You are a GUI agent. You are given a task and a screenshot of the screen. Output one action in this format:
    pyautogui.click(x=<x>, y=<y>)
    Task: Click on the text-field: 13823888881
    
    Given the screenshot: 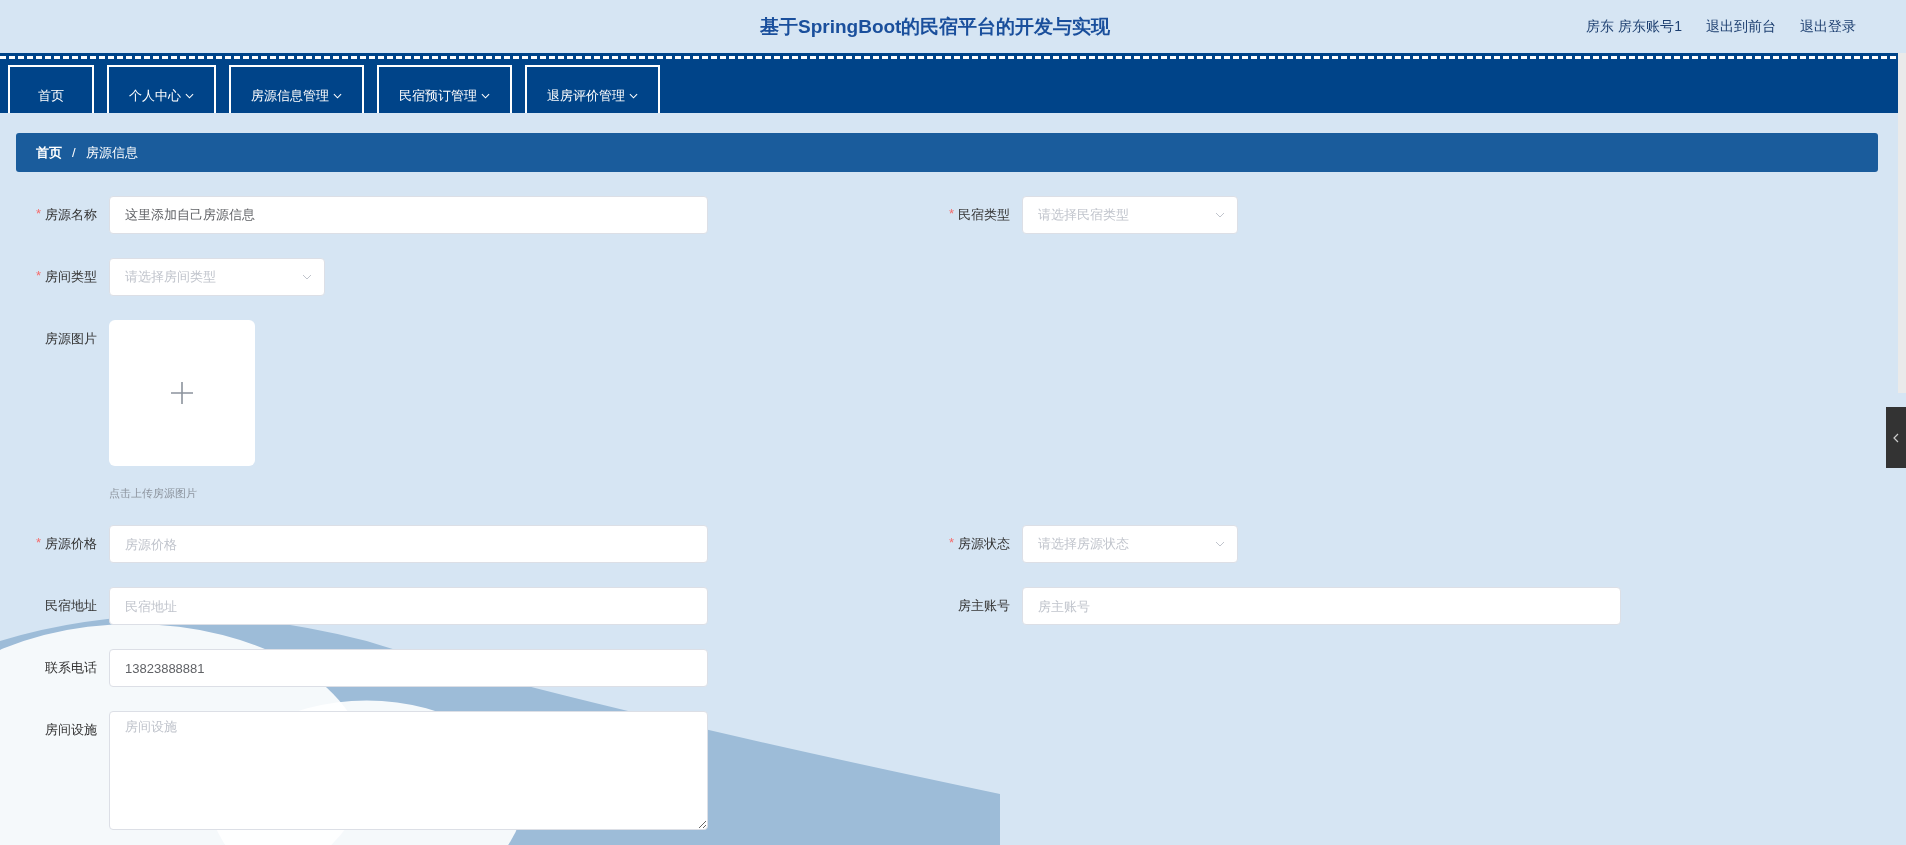 What is the action you would take?
    pyautogui.click(x=408, y=668)
    